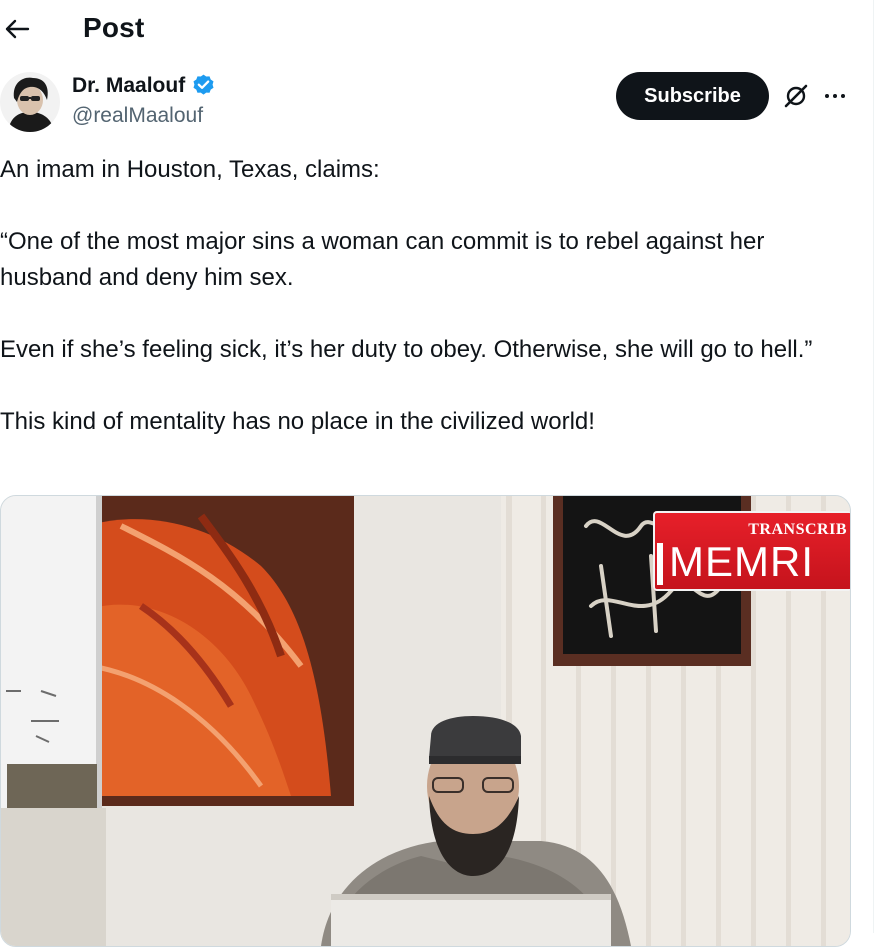 This screenshot has width=891, height=947. Describe the element at coordinates (137, 116) in the screenshot. I see `author-handle: @realMaalouf` at that location.